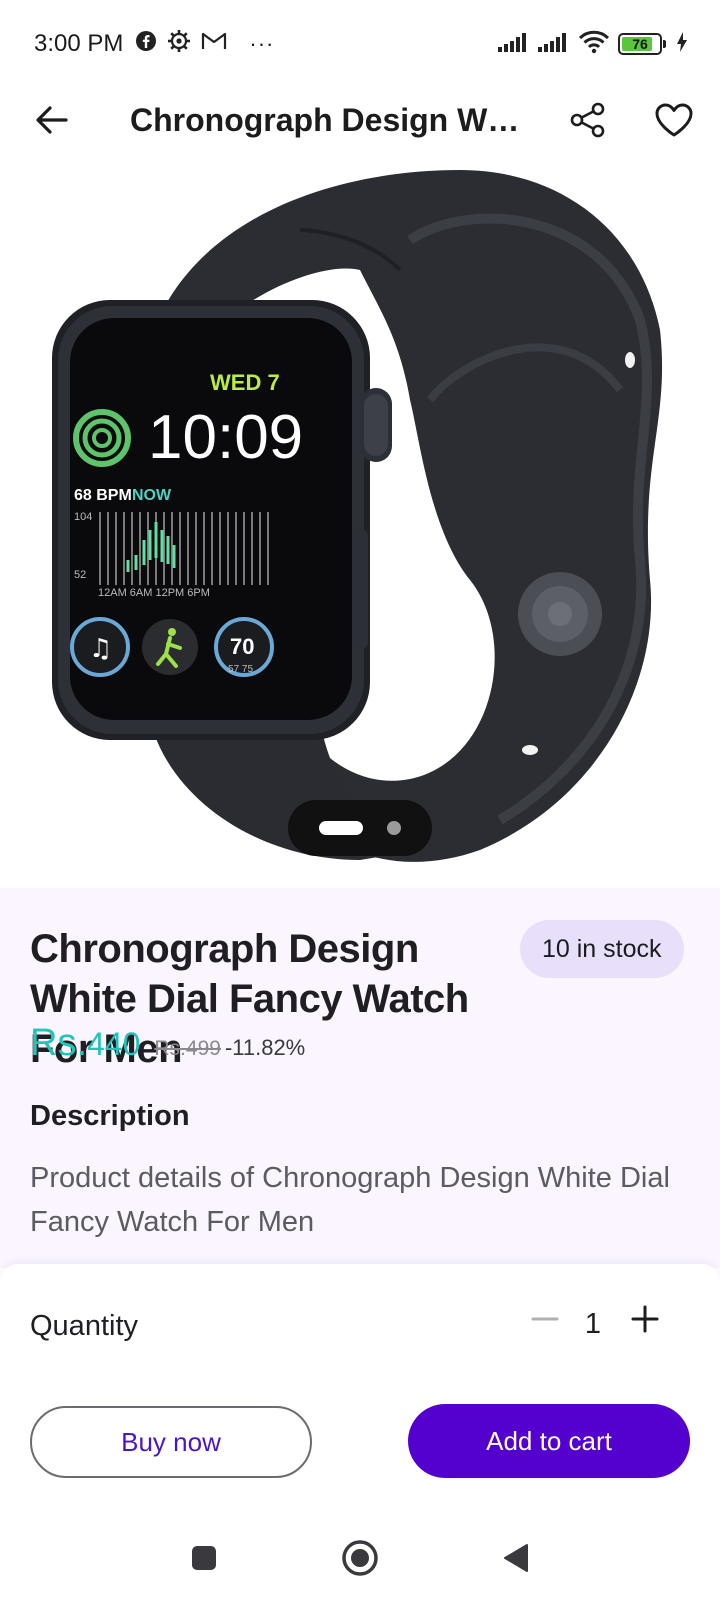 The image size is (720, 1600). I want to click on system-back-button, so click(516, 1558).